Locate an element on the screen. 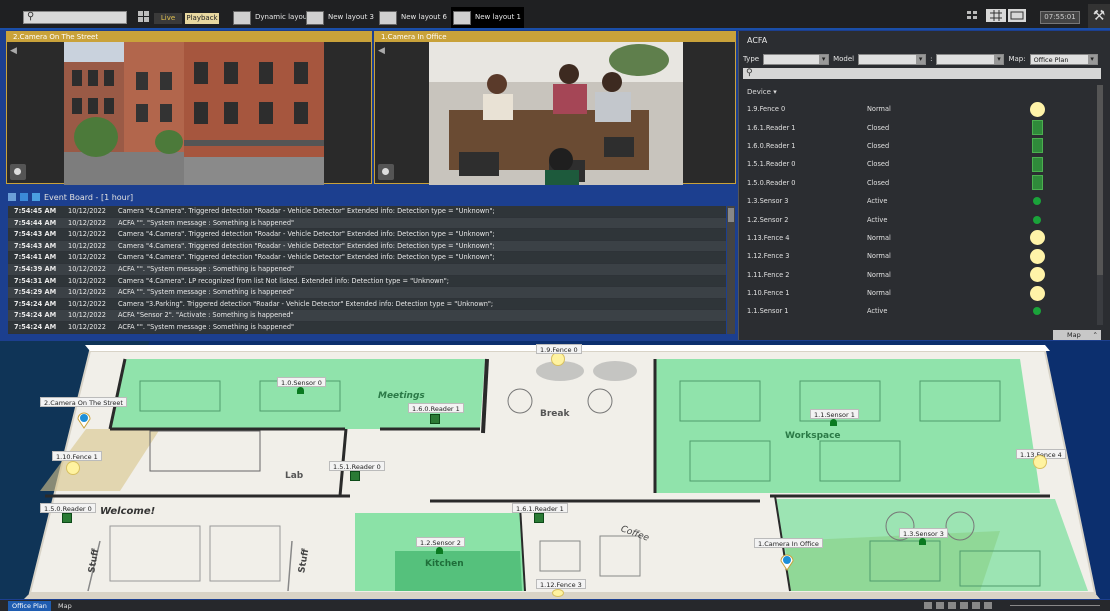 The height and width of the screenshot is (611, 1110). sound-tool-icon is located at coordinates (988, 605).